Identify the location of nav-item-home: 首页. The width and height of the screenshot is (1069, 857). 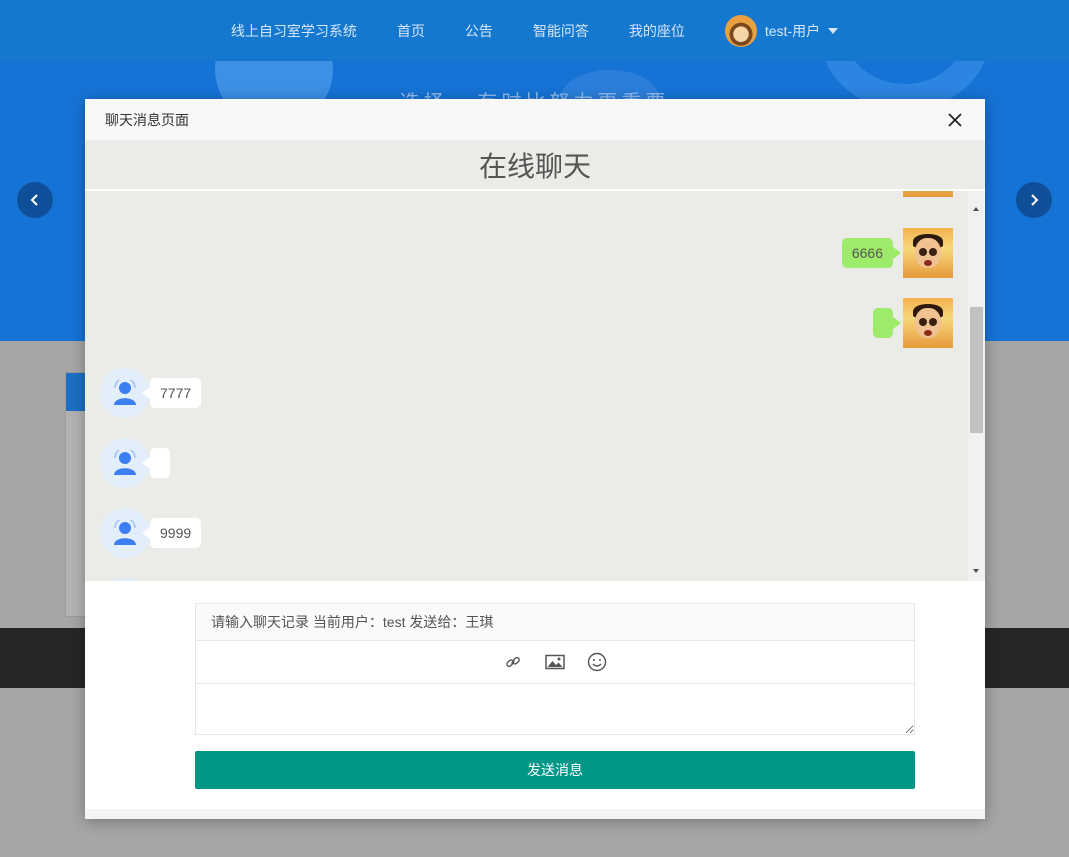
(411, 31).